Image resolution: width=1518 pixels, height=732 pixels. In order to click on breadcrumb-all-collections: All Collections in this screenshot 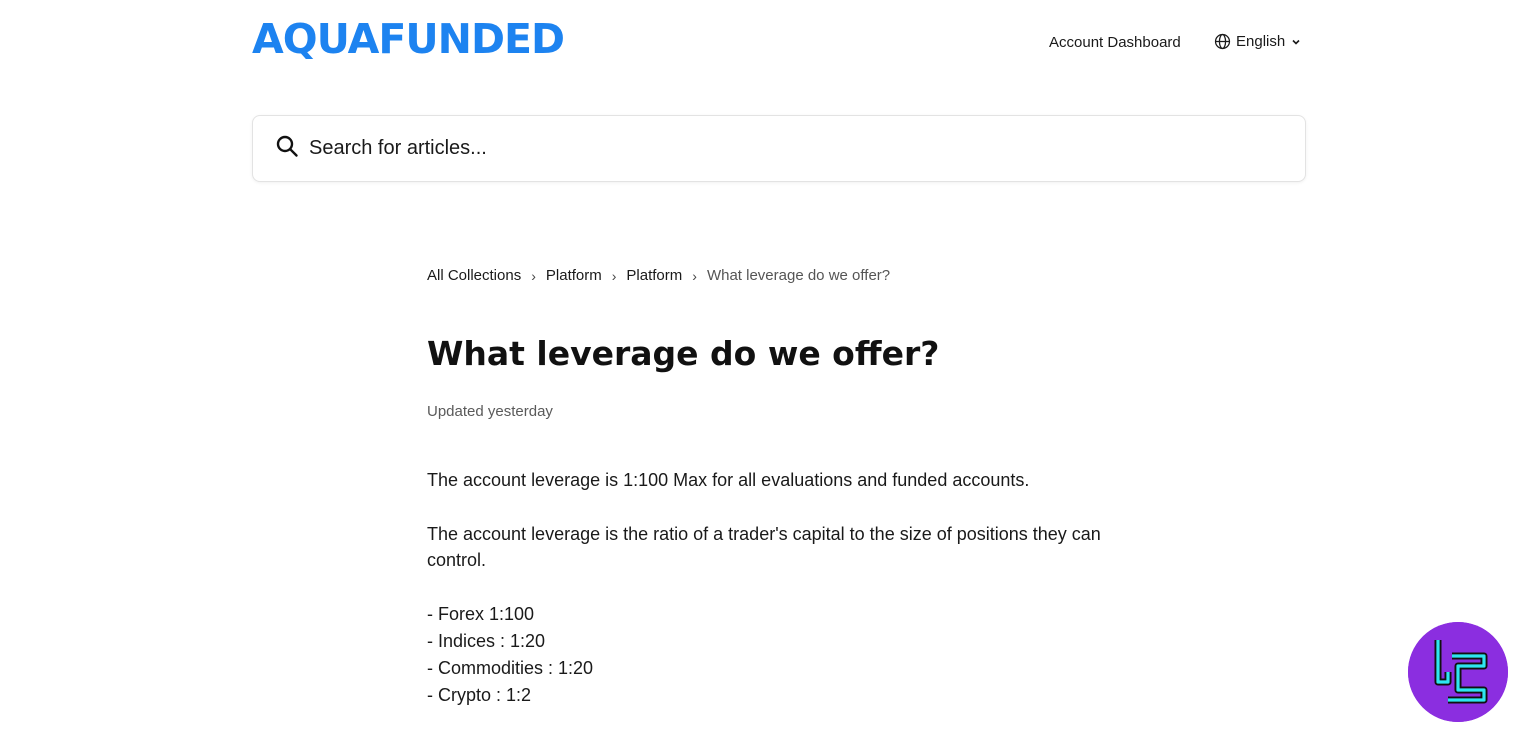, I will do `click(474, 275)`.